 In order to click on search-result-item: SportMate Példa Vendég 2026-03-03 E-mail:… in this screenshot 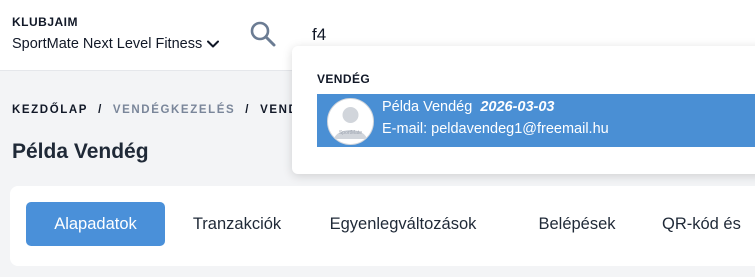, I will do `click(536, 120)`.